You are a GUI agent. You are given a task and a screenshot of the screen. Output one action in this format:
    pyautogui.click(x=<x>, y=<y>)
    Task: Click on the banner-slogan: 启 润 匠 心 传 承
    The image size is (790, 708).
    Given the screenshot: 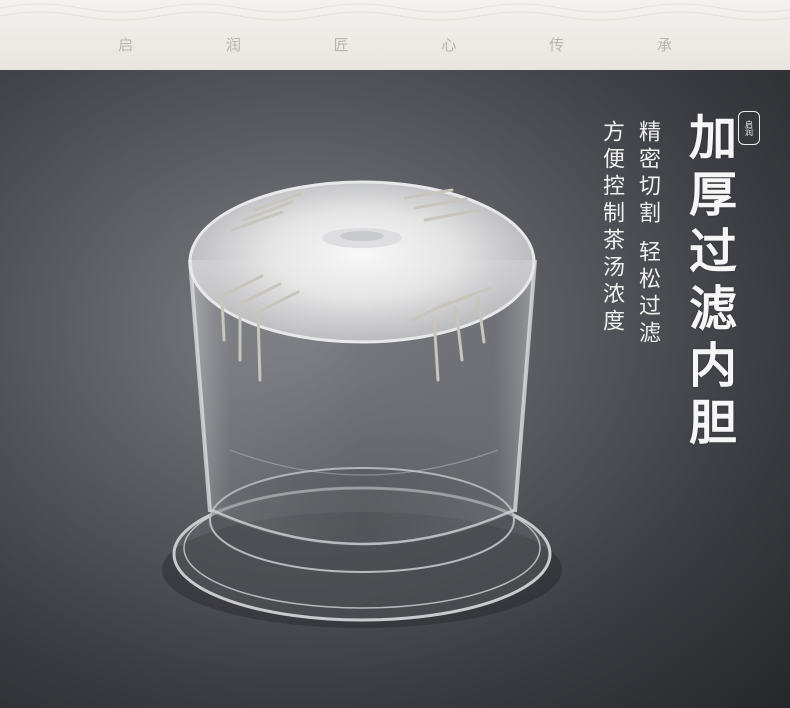 What is the action you would take?
    pyautogui.click(x=417, y=45)
    